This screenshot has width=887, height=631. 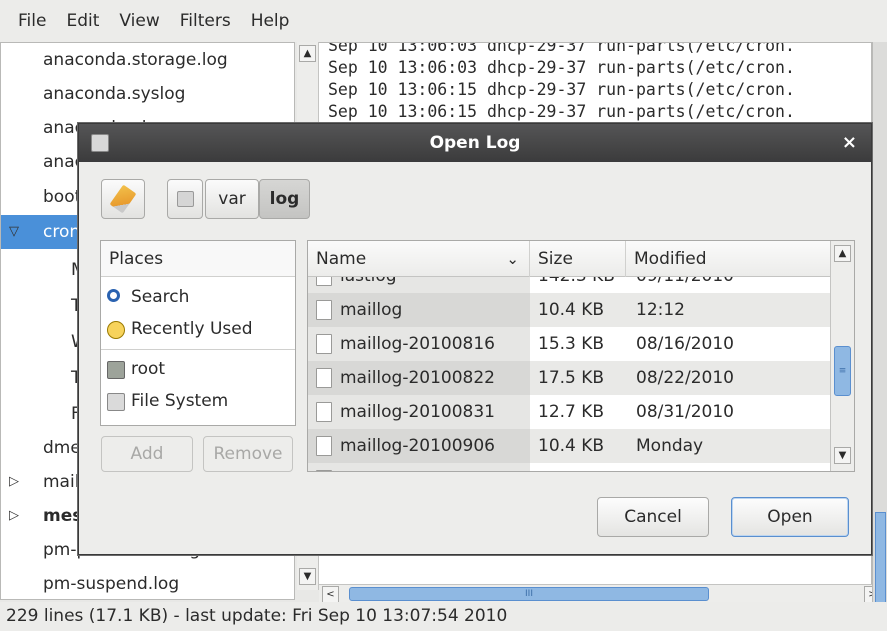 I want to click on menu-filters: Filters, so click(x=205, y=21).